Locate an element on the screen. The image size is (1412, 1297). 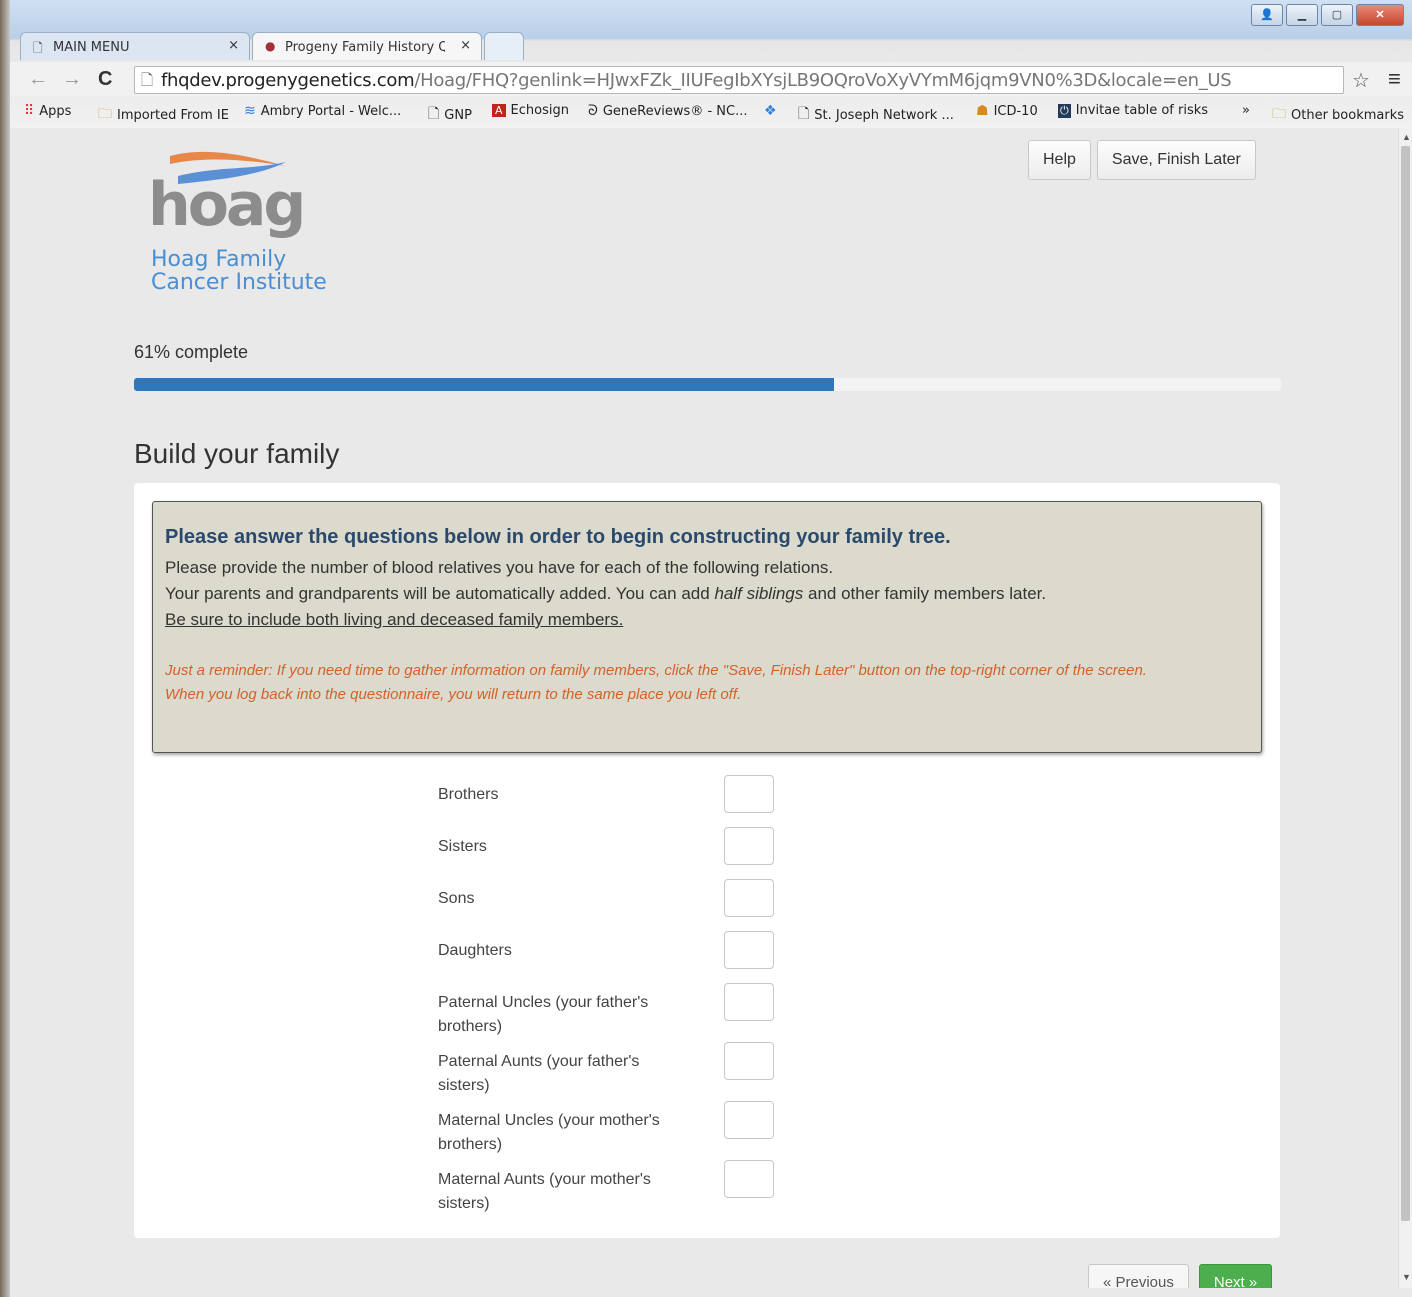
user-icon: 👤 is located at coordinates (1267, 15).